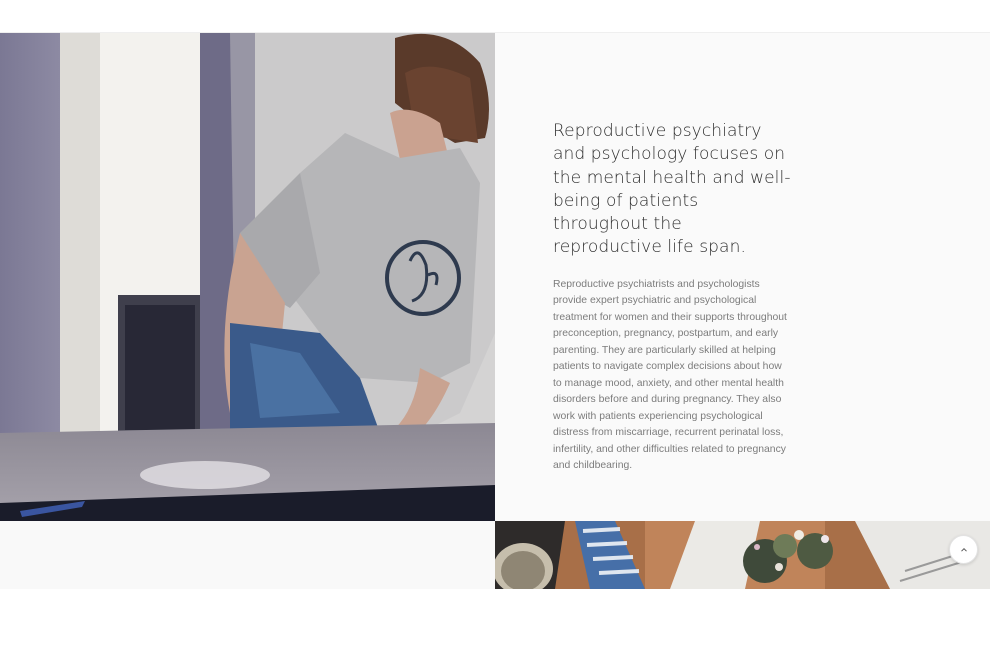 The width and height of the screenshot is (990, 650). What do you see at coordinates (247, 555) in the screenshot?
I see `lower-left-panel` at bounding box center [247, 555].